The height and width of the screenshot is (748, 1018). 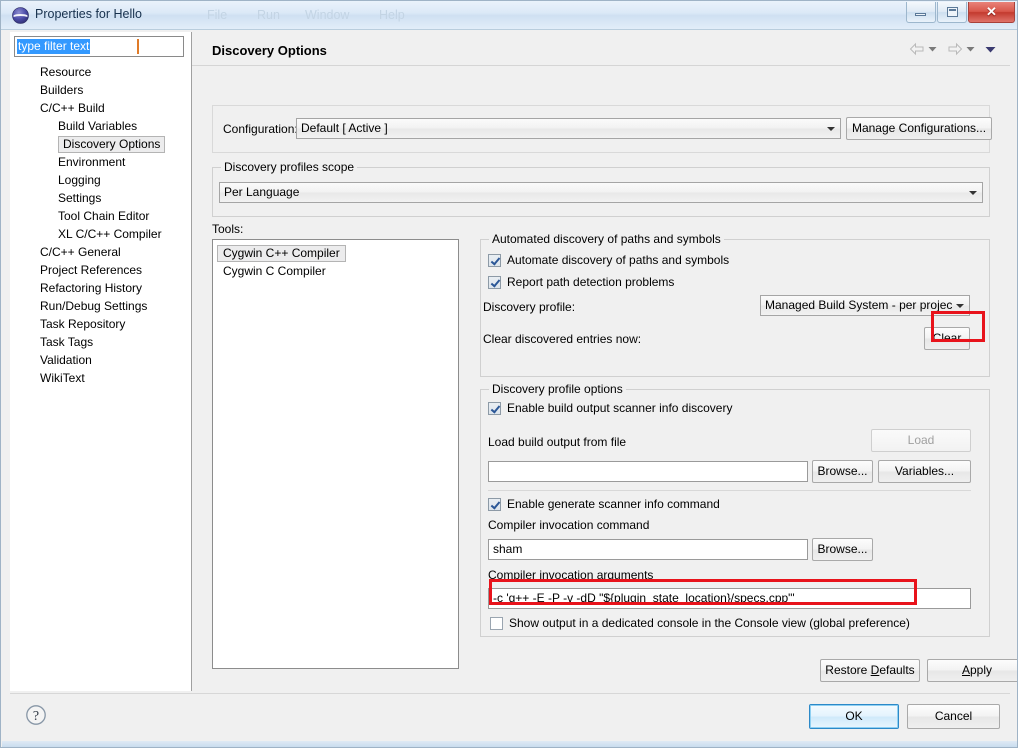 What do you see at coordinates (921, 12) in the screenshot?
I see `minimize-button` at bounding box center [921, 12].